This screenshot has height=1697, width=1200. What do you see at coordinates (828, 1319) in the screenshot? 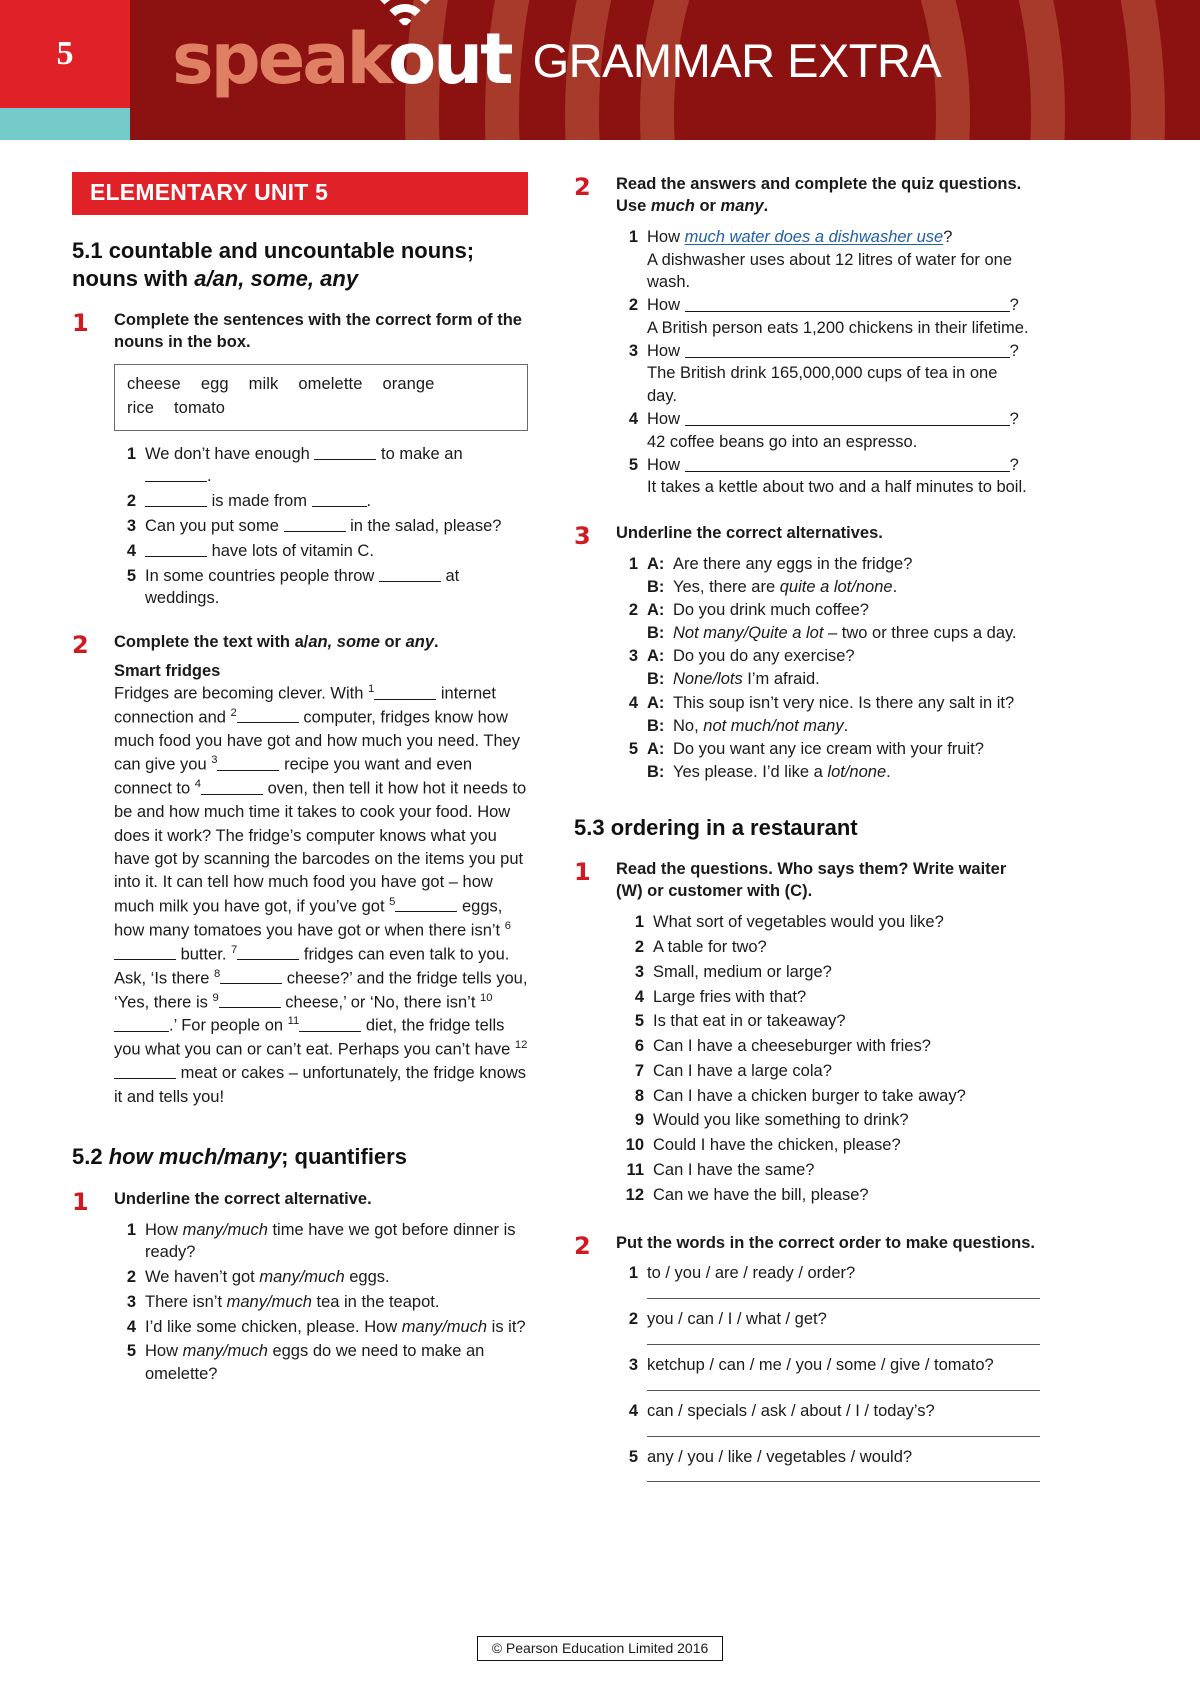
I see `word-order-prompt: 2 you / can / I / what / get?` at bounding box center [828, 1319].